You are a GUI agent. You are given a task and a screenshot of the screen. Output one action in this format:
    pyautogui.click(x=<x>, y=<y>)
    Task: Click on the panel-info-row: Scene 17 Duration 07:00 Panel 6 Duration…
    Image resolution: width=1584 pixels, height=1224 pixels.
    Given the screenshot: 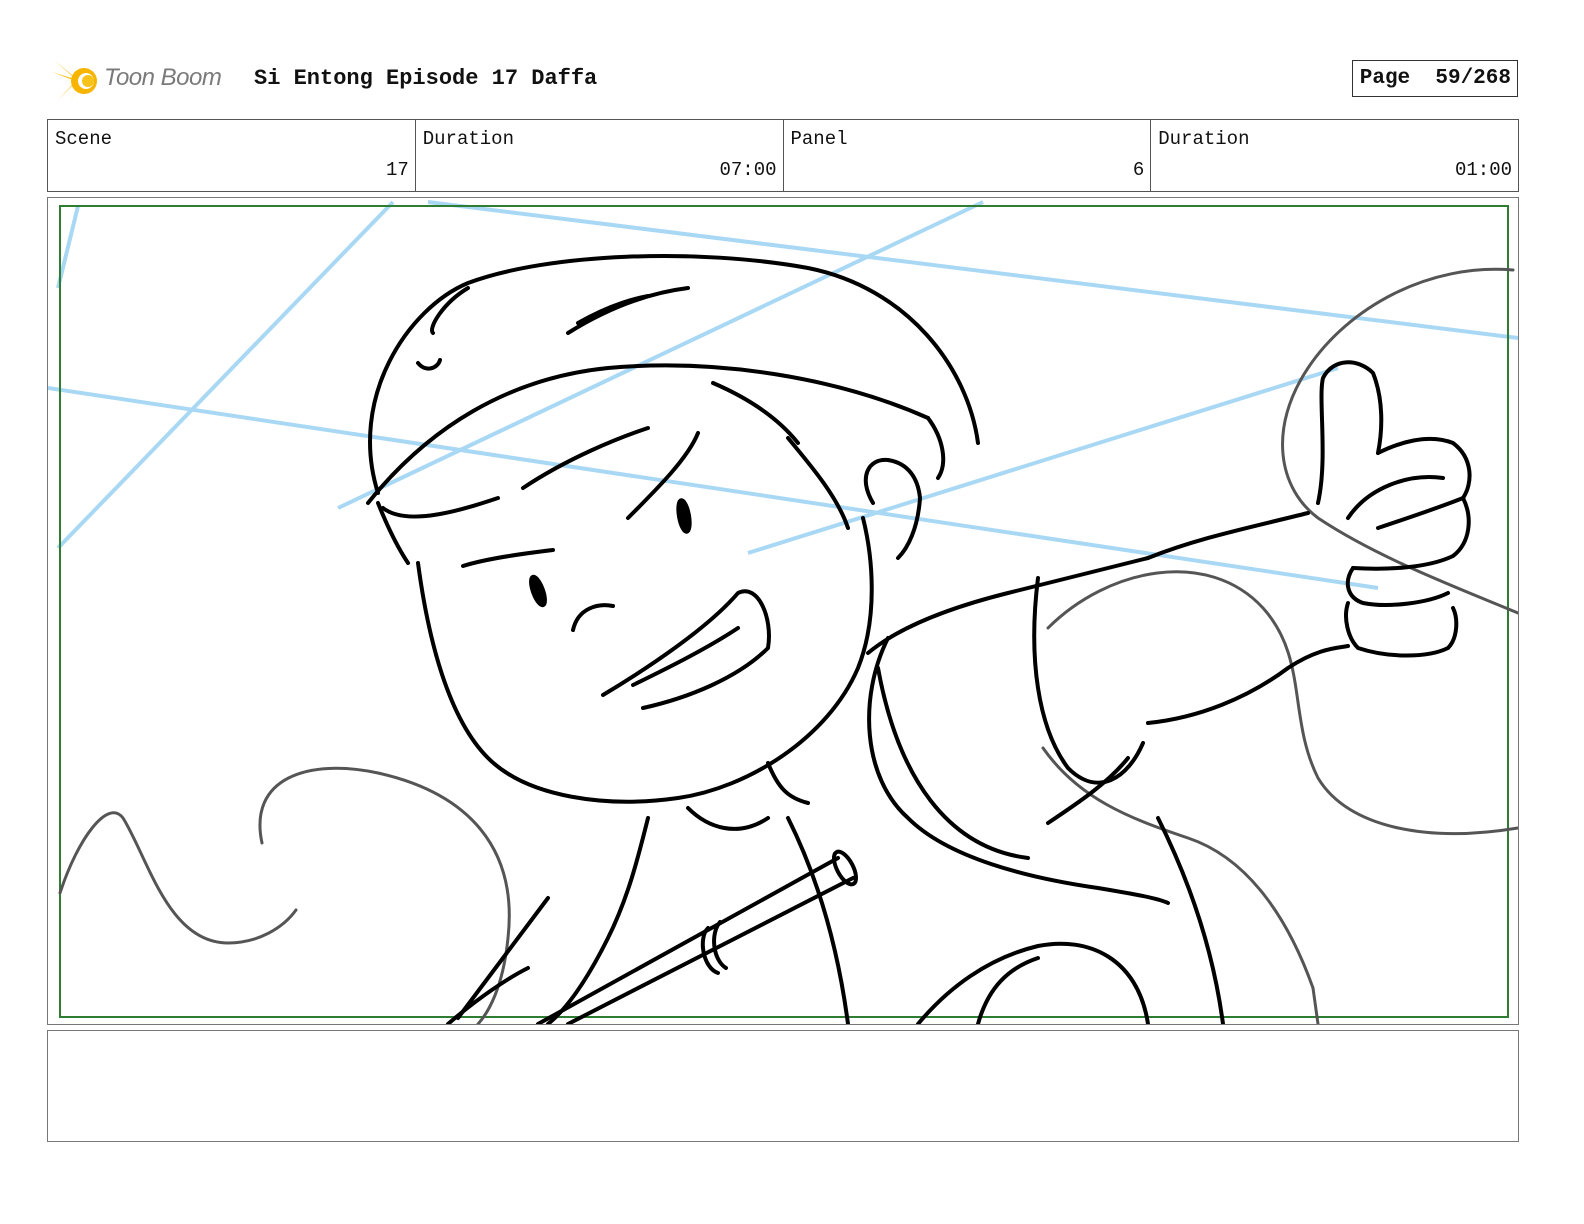 What is the action you would take?
    pyautogui.click(x=783, y=155)
    